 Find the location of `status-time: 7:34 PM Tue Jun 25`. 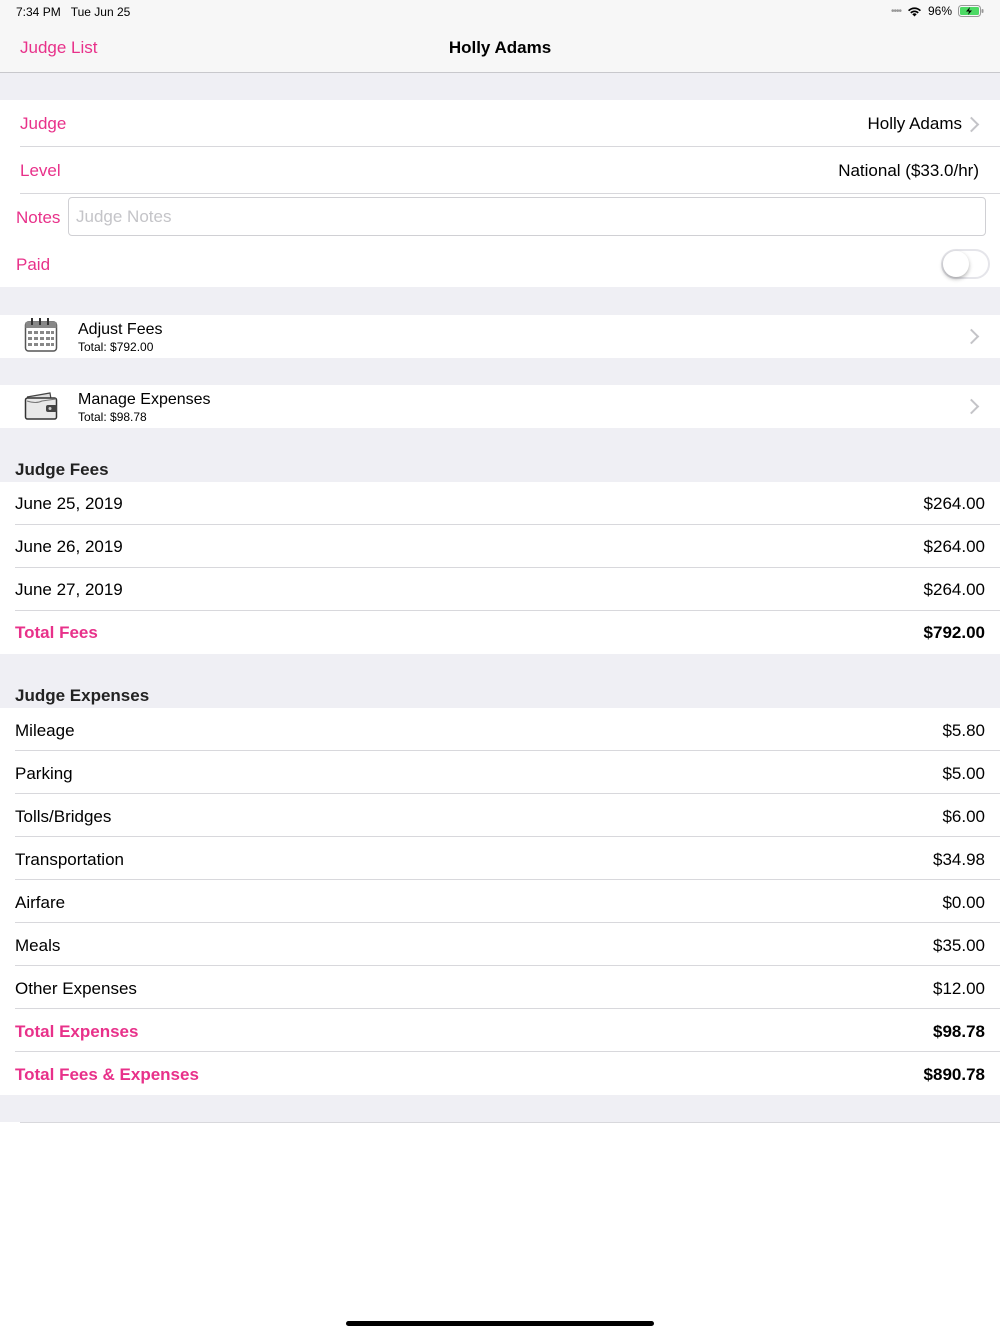

status-time: 7:34 PM Tue Jun 25 is located at coordinates (73, 12).